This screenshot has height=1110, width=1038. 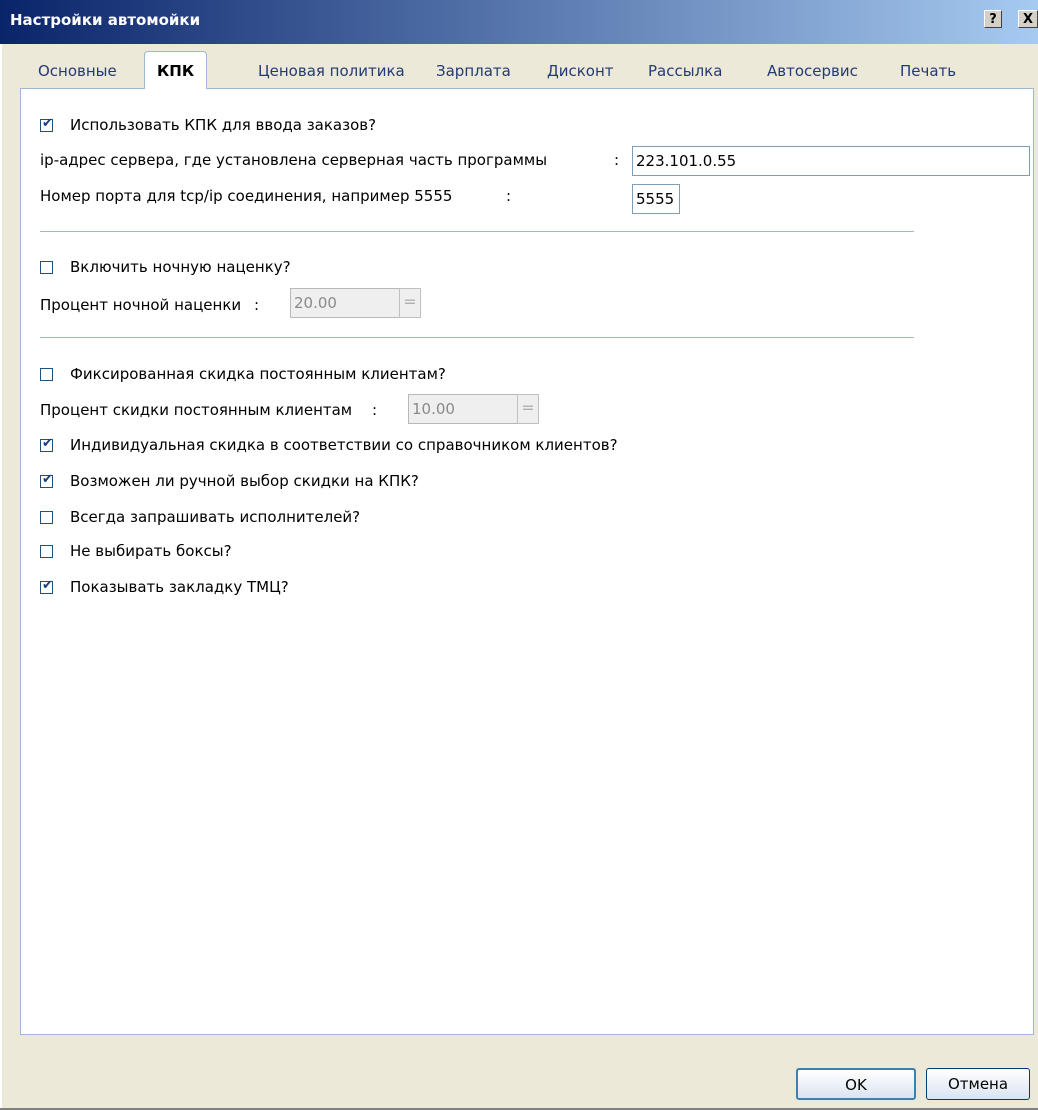 I want to click on night-markup-checkbox, so click(x=46, y=267).